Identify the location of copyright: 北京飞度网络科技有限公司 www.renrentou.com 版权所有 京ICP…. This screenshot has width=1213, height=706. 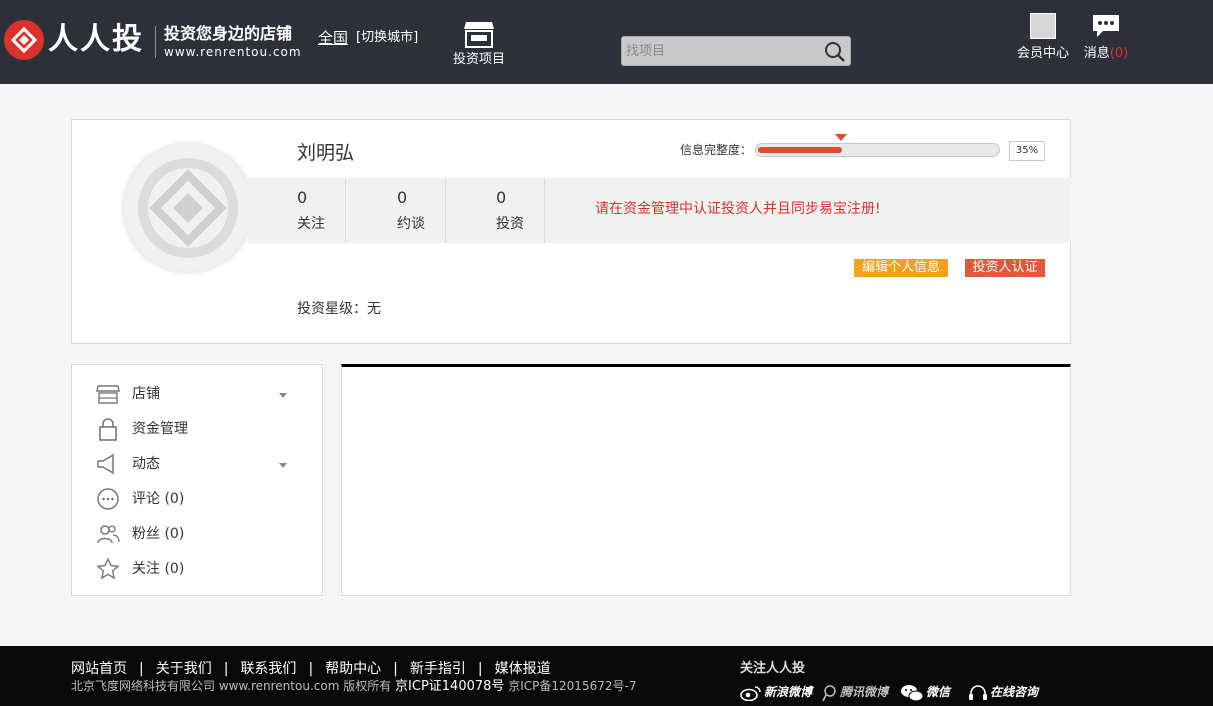
(353, 686).